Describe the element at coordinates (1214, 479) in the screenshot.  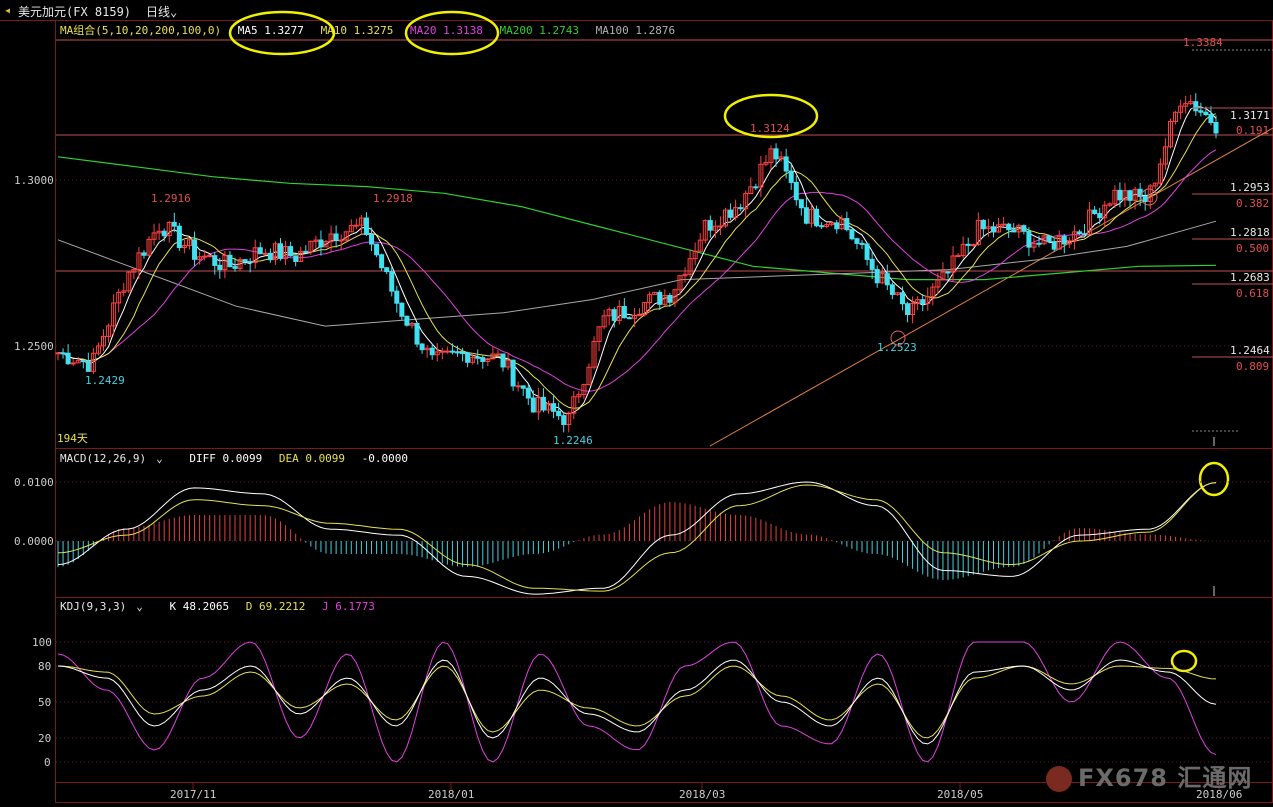
I see `highlight-circle-macd` at that location.